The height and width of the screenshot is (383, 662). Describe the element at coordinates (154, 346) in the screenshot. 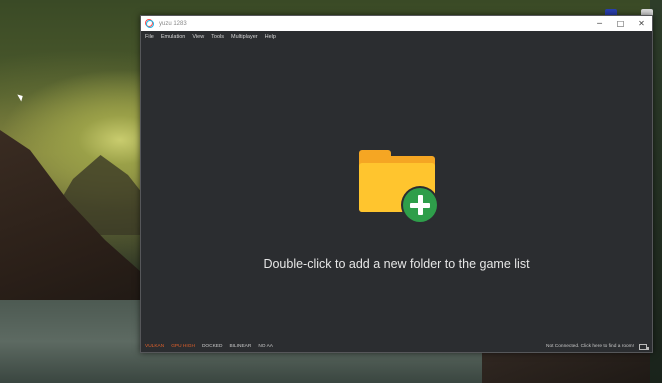

I see `status-renderer: VULKAN` at that location.